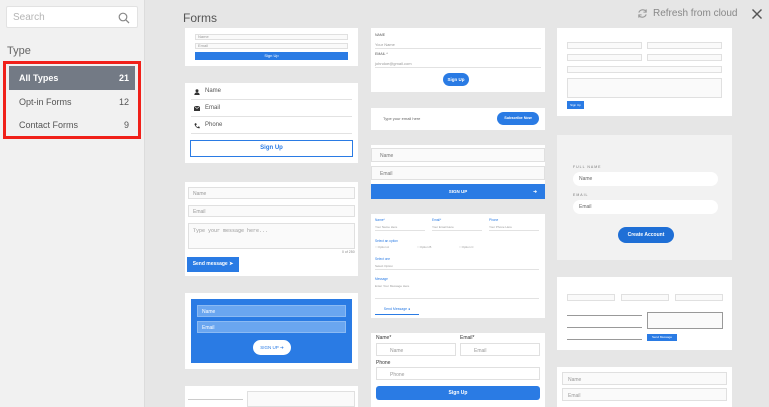 The image size is (769, 407). What do you see at coordinates (200, 18) in the screenshot?
I see `page-title: Forms` at bounding box center [200, 18].